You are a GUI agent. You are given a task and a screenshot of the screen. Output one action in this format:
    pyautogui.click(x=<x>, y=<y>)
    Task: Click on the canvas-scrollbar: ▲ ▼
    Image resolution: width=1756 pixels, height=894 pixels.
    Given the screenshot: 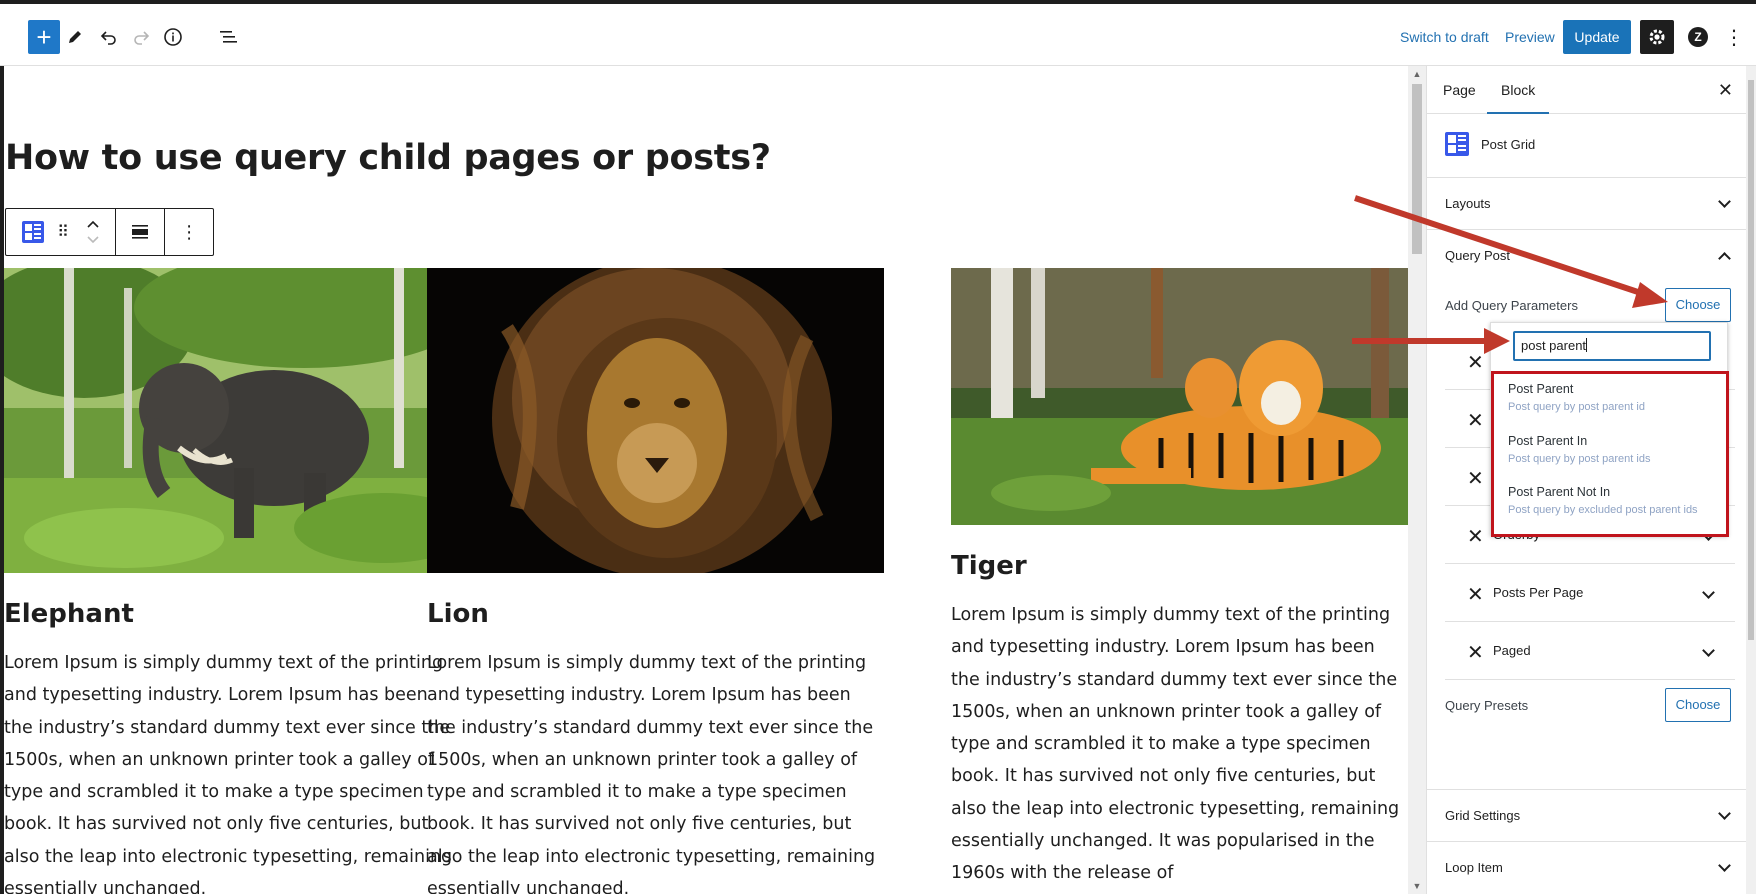 What is the action you would take?
    pyautogui.click(x=1417, y=480)
    